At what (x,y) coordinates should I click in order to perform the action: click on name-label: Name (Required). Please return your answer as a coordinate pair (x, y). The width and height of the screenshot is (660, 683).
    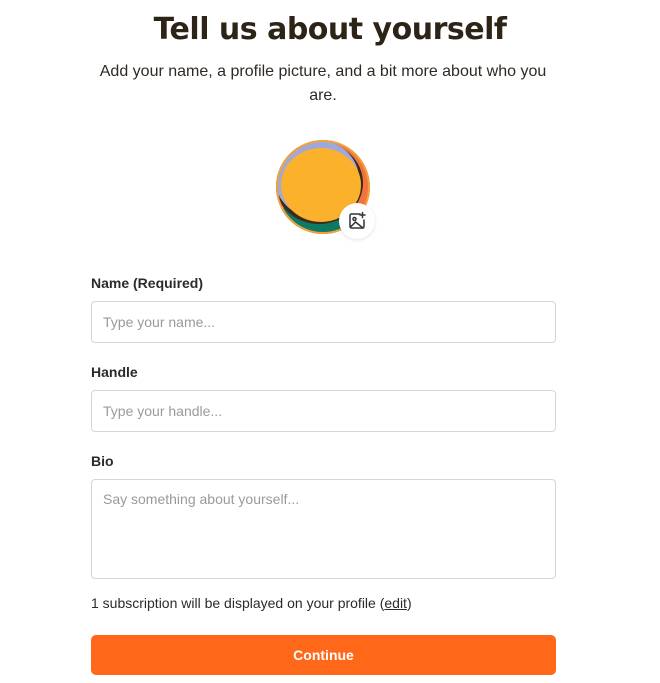
    Looking at the image, I should click on (147, 283).